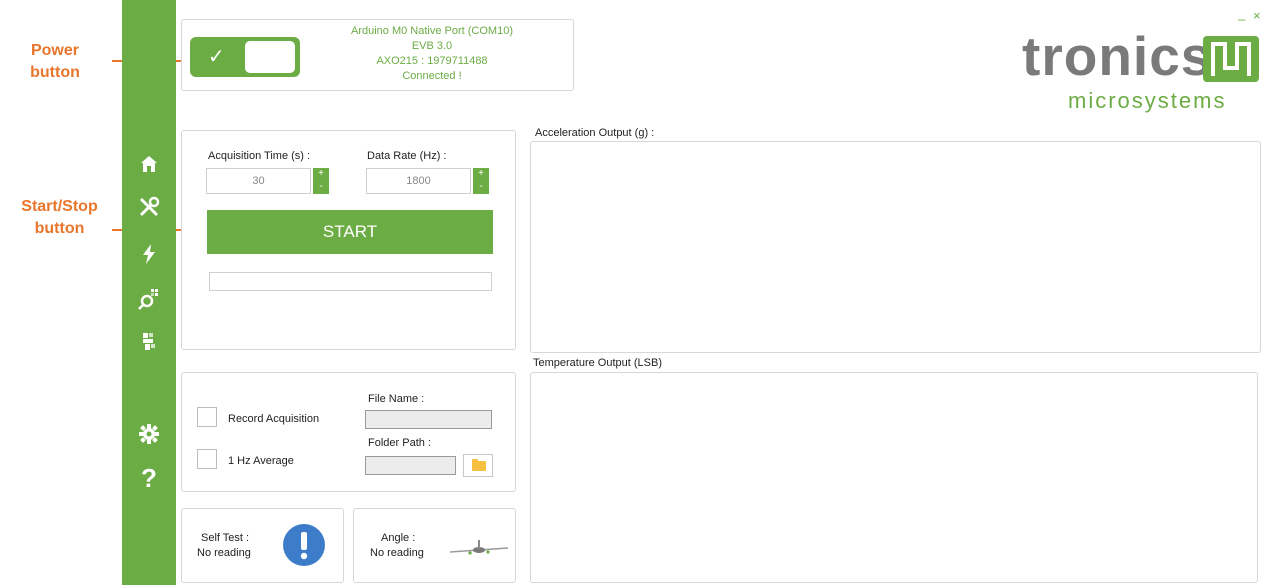  I want to click on acquisition-time-decrement: -, so click(321, 187).